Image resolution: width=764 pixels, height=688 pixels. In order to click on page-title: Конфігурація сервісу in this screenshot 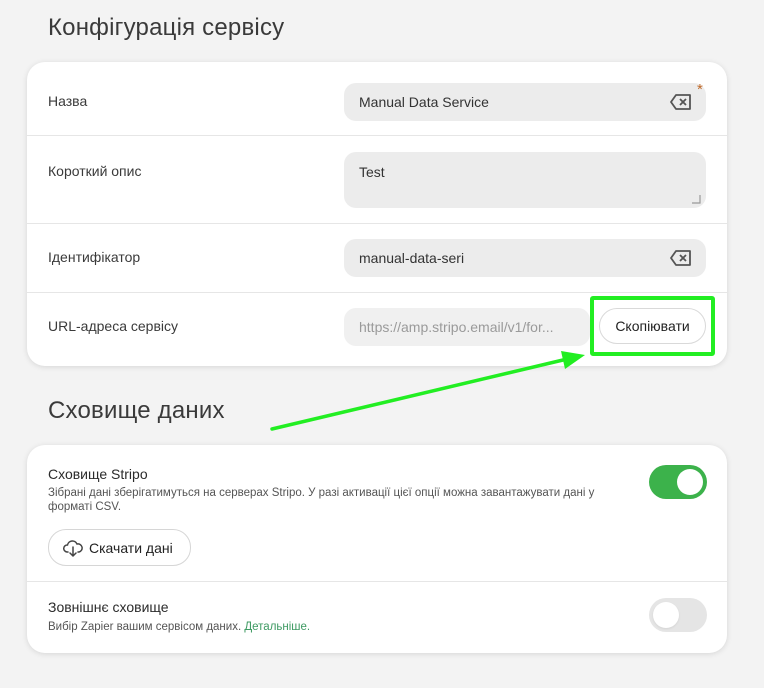, I will do `click(166, 27)`.